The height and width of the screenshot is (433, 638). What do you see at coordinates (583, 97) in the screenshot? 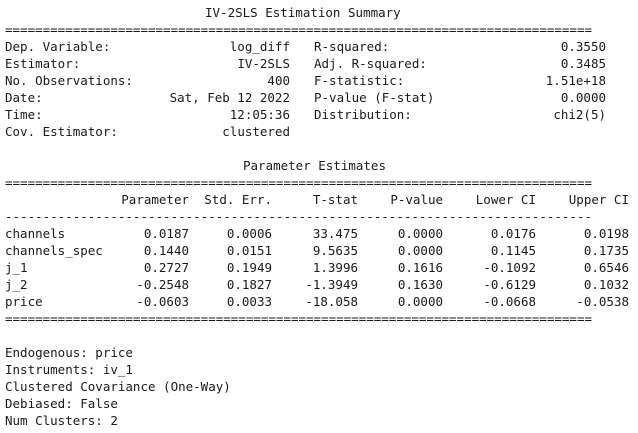
I see `p-value-fstat-value: 0.0000` at bounding box center [583, 97].